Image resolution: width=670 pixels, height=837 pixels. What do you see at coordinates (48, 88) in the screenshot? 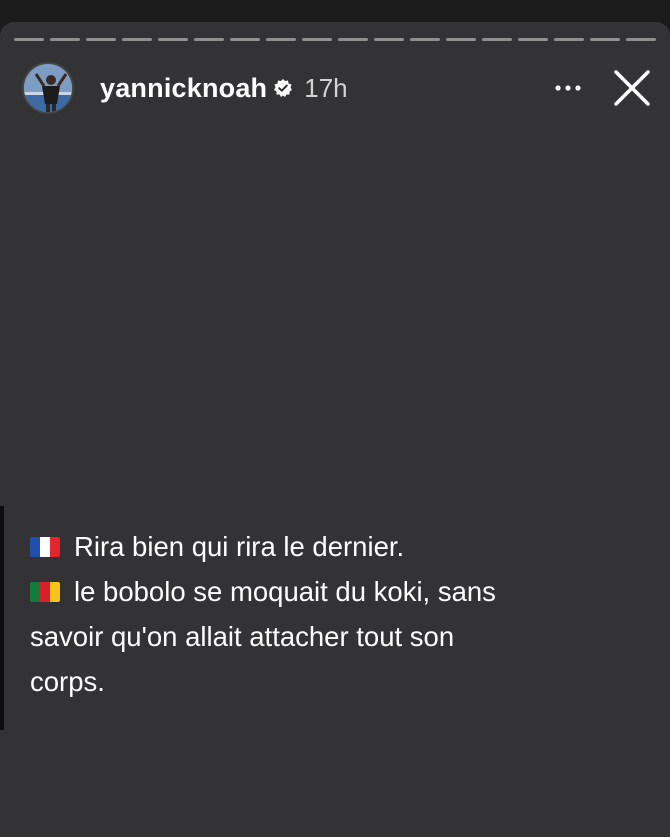
I see `avatar` at bounding box center [48, 88].